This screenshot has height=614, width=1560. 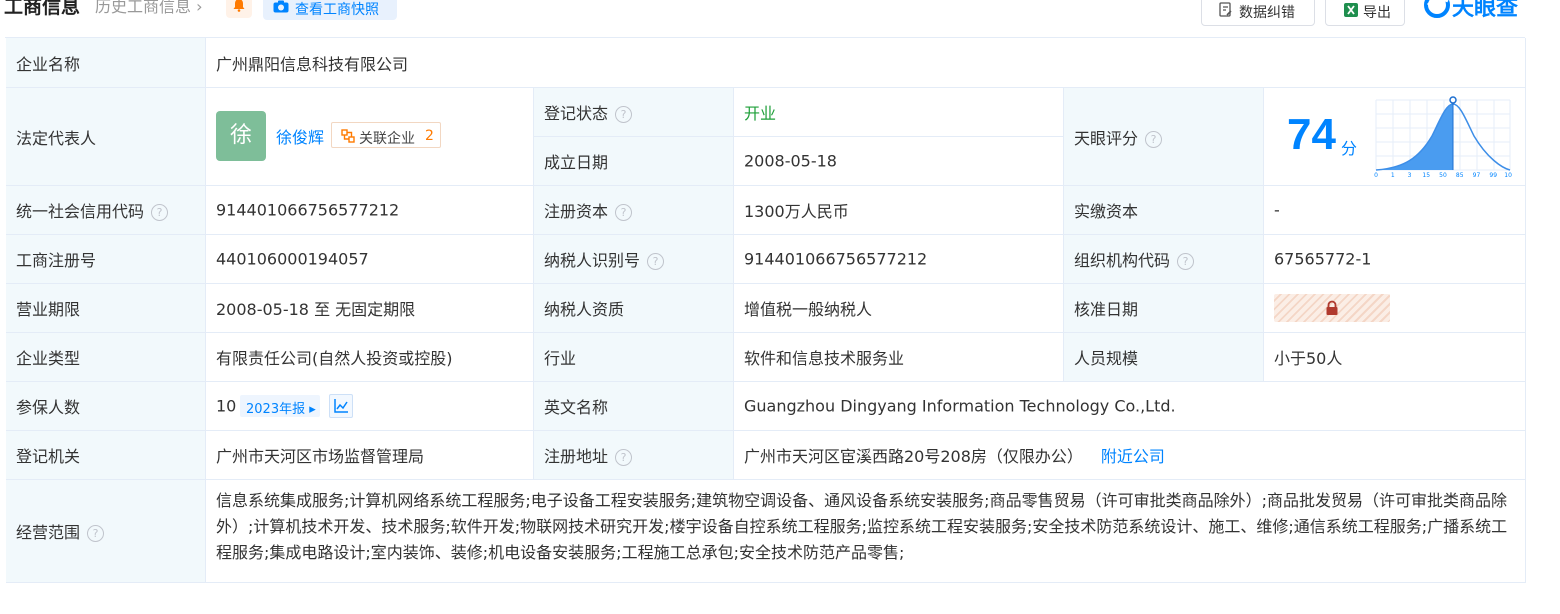 I want to click on scope-label-cell: 经营范围?, so click(x=106, y=531).